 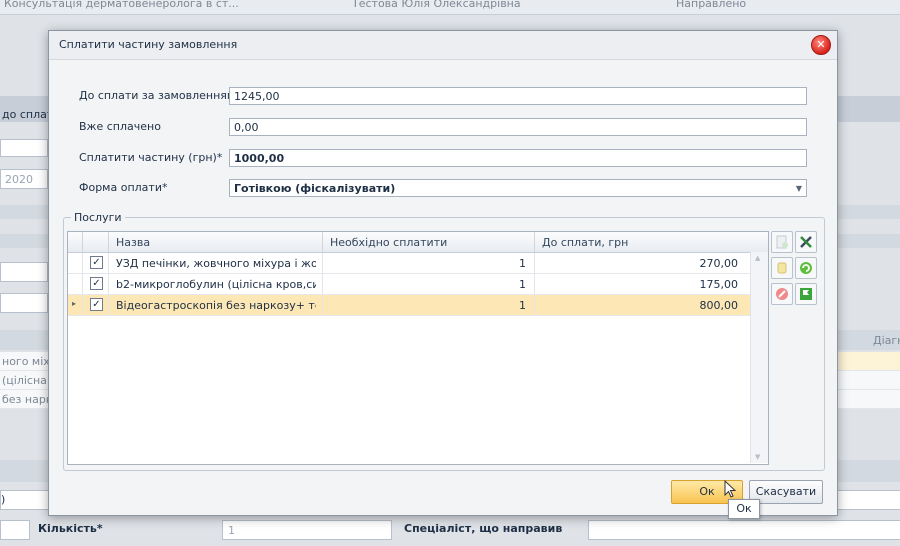 I want to click on row-amount: 800,00, so click(x=719, y=305).